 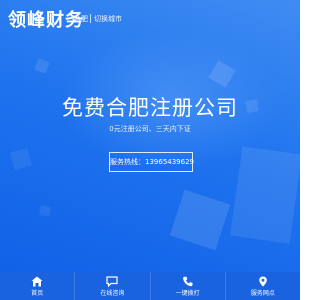 What do you see at coordinates (81, 19) in the screenshot?
I see `current-city: 合肥` at bounding box center [81, 19].